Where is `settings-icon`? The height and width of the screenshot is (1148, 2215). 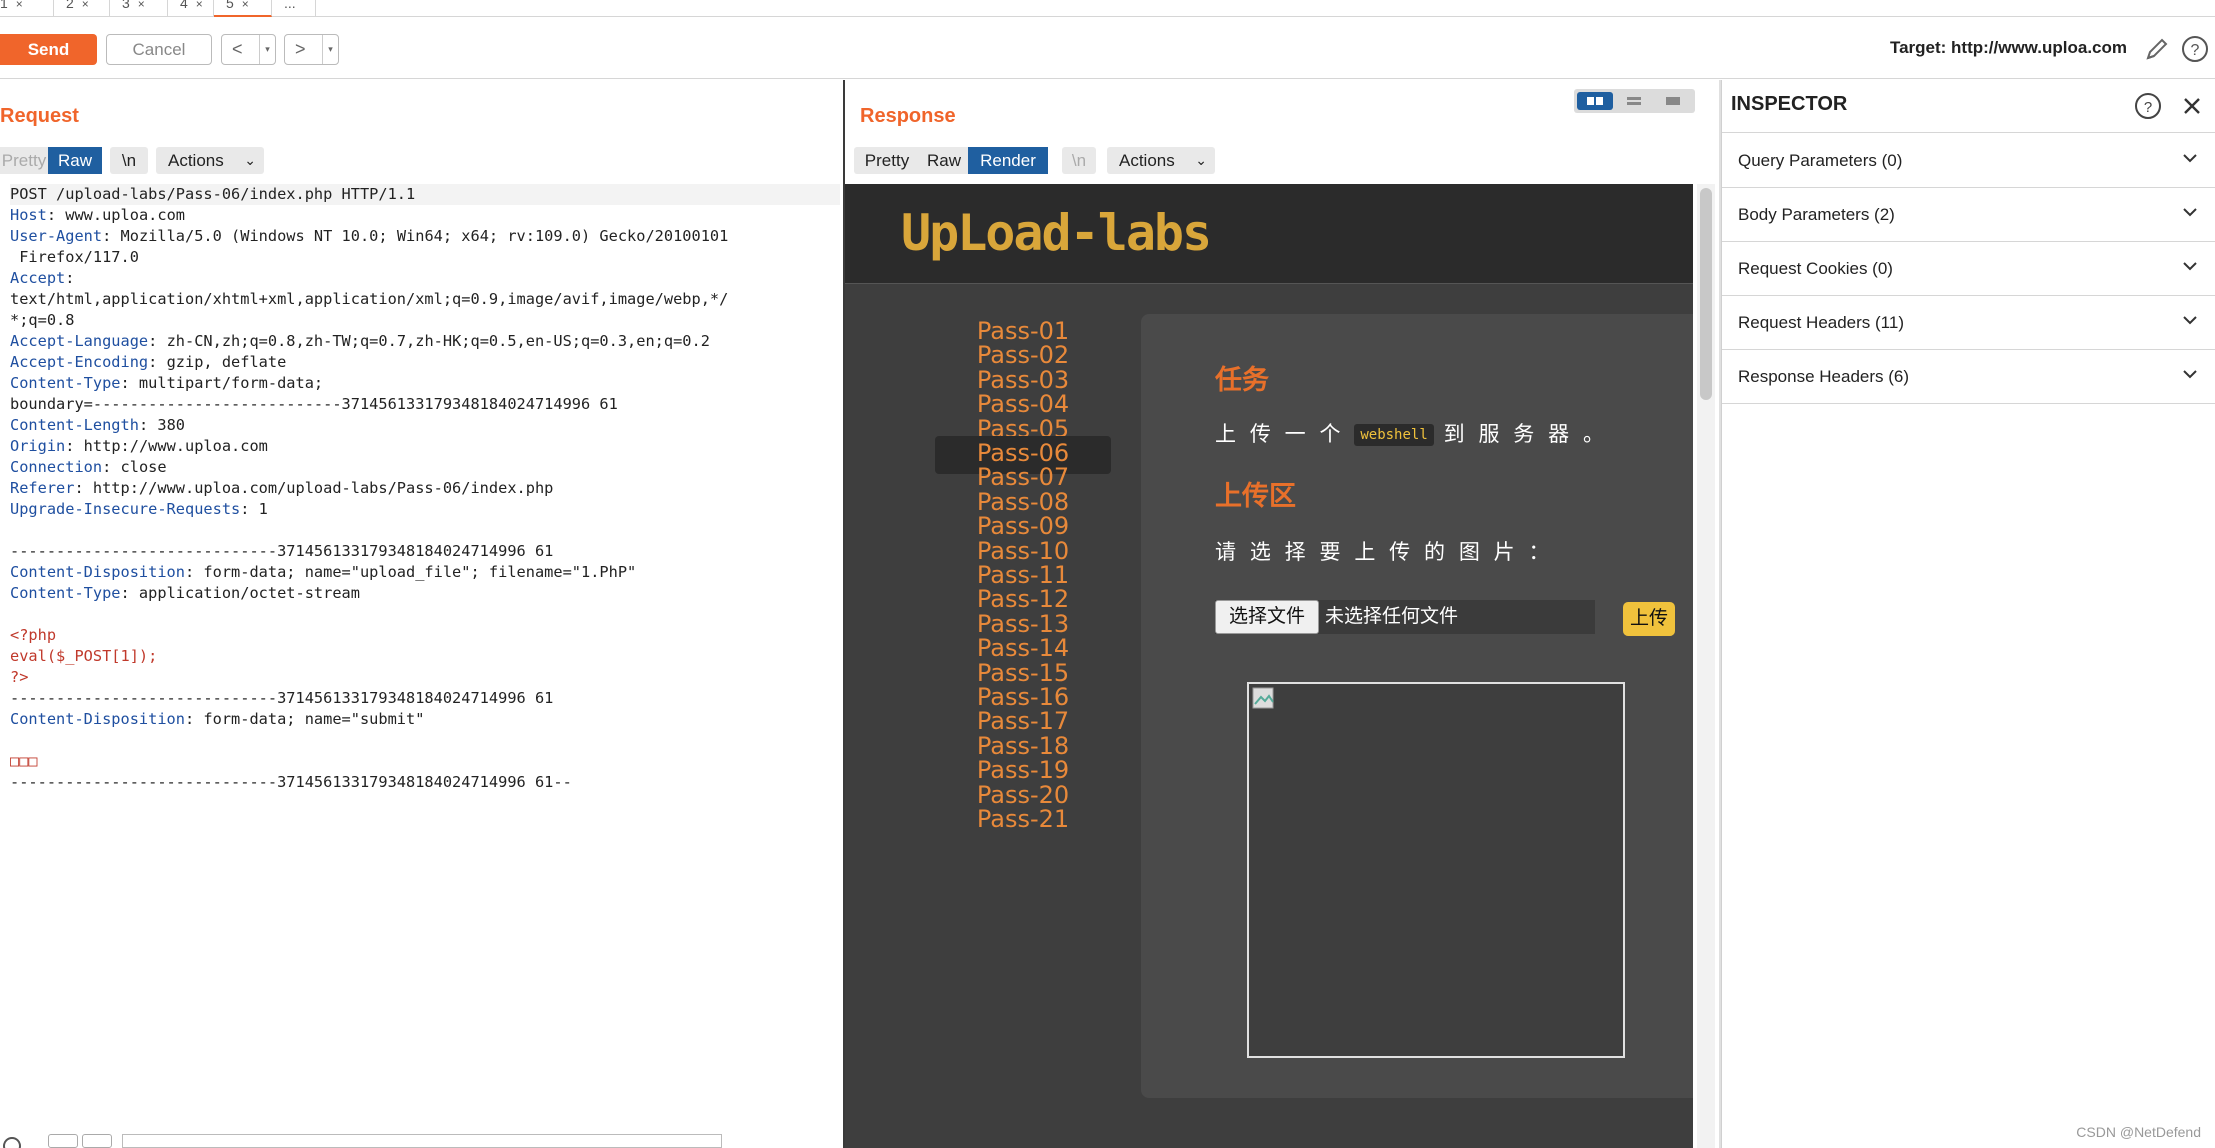 settings-icon is located at coordinates (10, 1141).